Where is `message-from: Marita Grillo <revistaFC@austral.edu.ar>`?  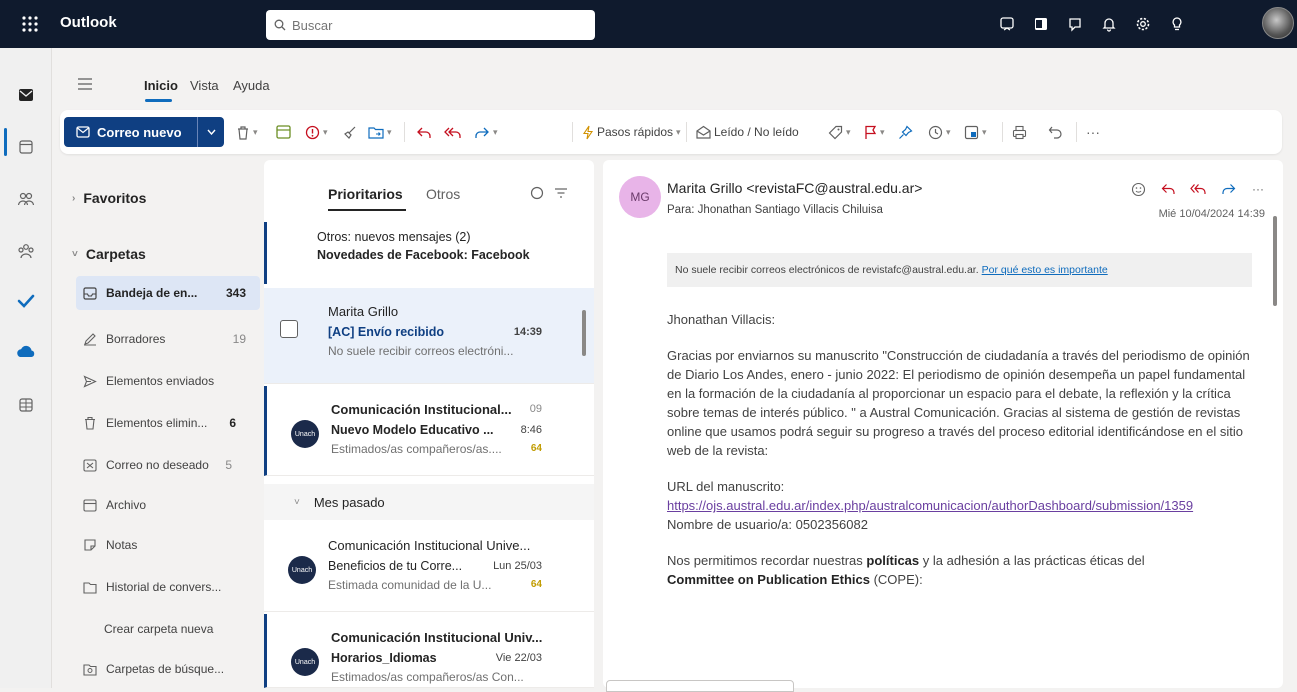 message-from: Marita Grillo <revistaFC@austral.edu.ar> is located at coordinates (794, 188).